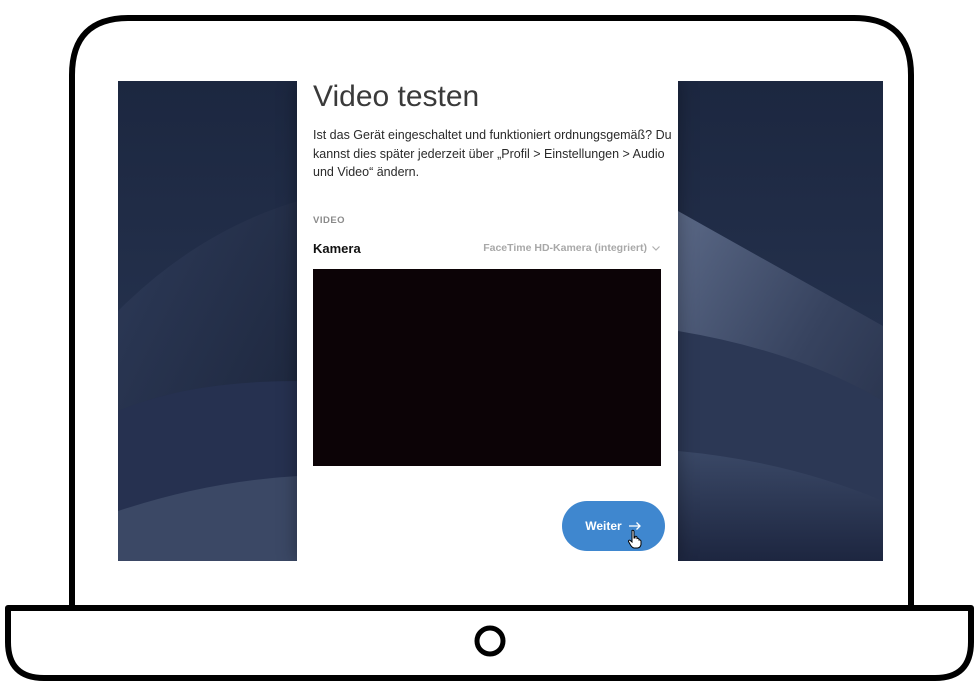 The height and width of the screenshot is (685, 979). What do you see at coordinates (656, 248) in the screenshot?
I see `chevron-down-icon` at bounding box center [656, 248].